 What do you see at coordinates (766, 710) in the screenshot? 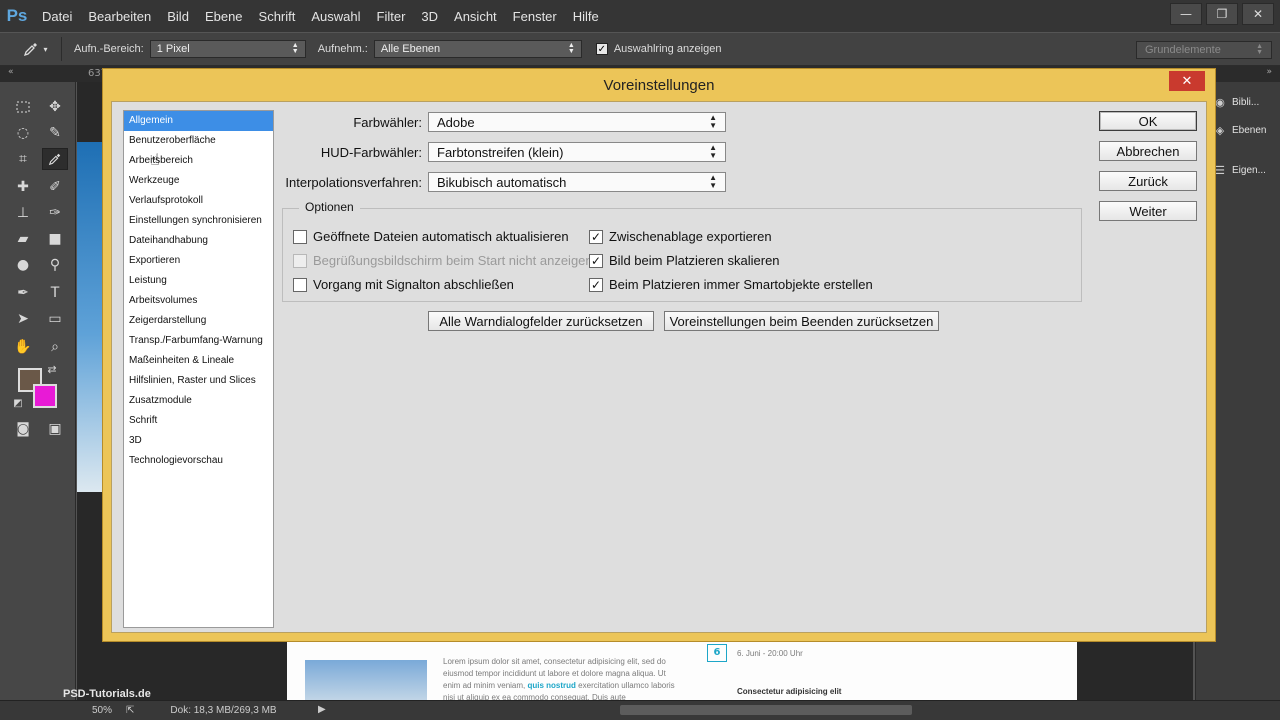
I see `horizontal-scrollbar` at bounding box center [766, 710].